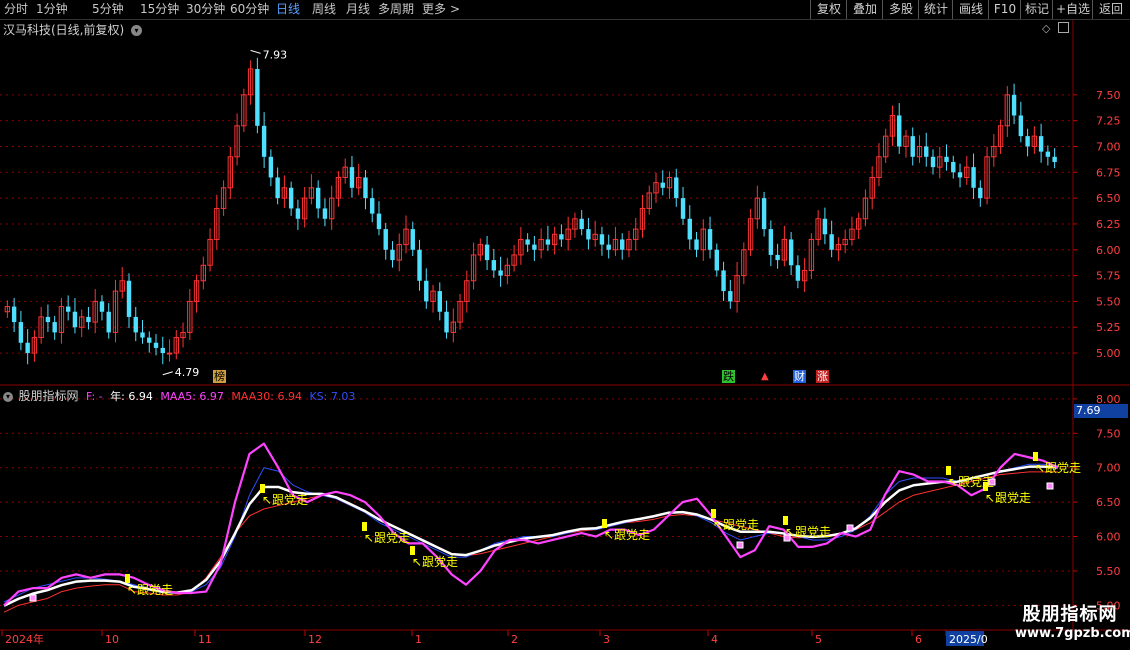 This screenshot has width=1130, height=650. I want to click on indicator-tick-label: 6.00, so click(1108, 537).